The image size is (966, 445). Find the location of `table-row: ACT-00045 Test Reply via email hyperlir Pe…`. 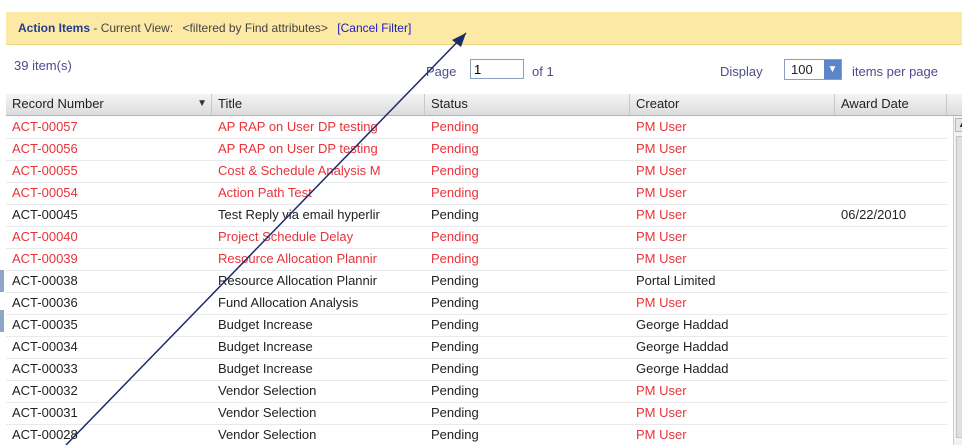

table-row: ACT-00045 Test Reply via email hyperlir Pe… is located at coordinates (476, 215).